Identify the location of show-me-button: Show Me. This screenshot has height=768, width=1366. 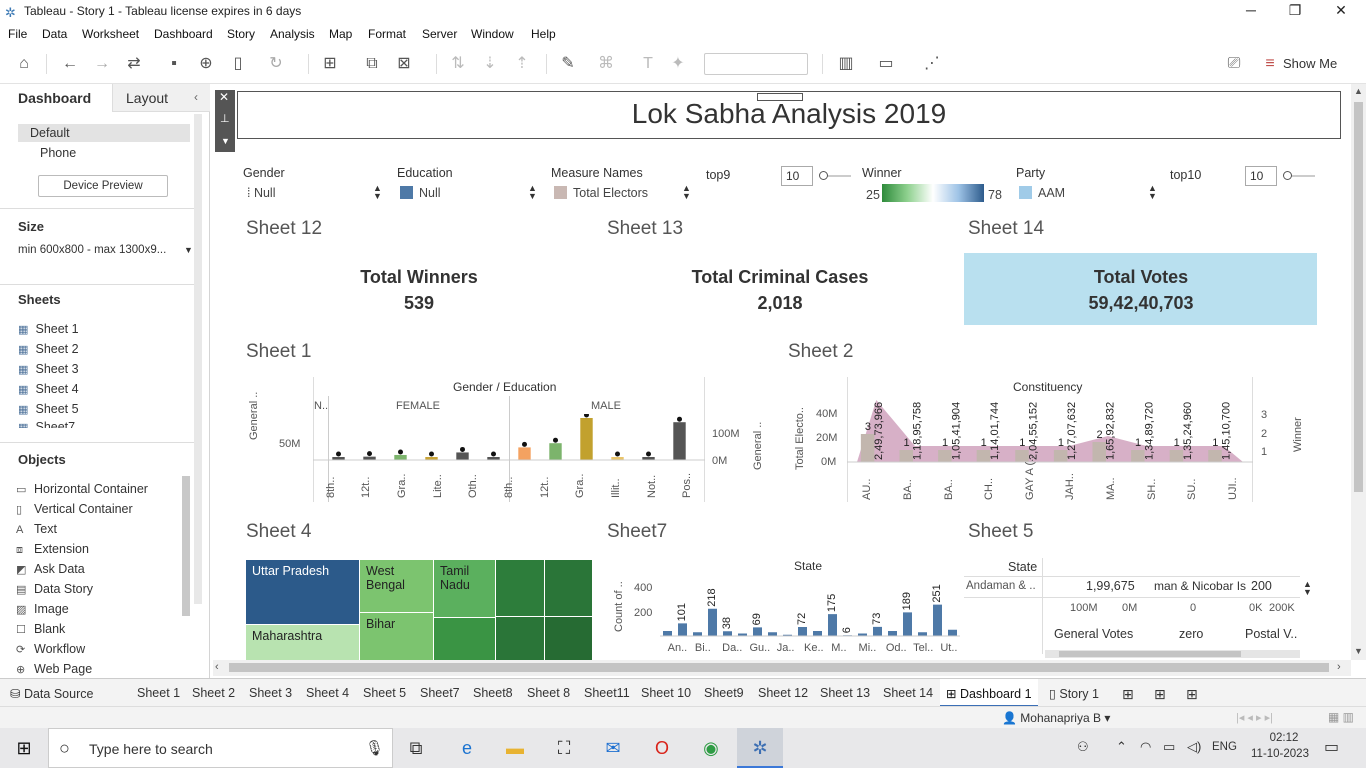
(1310, 63).